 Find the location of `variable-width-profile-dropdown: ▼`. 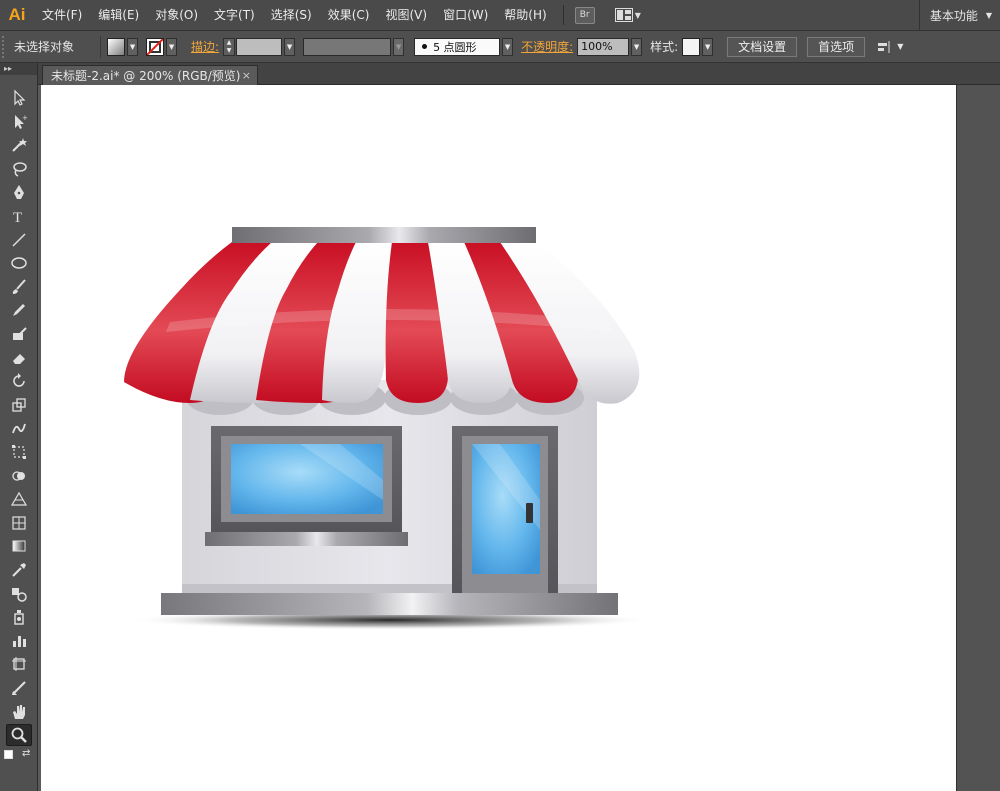

variable-width-profile-dropdown: ▼ is located at coordinates (354, 46).